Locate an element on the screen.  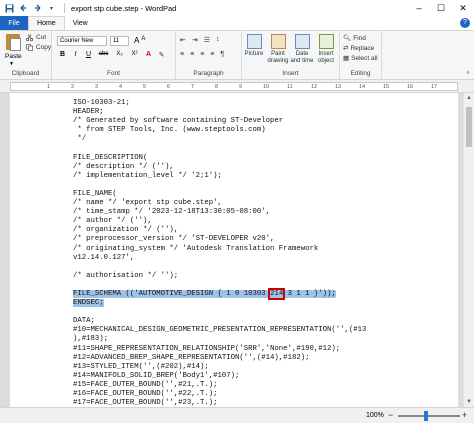
scroll-up-icon: ▲ is located at coordinates (469, 98).